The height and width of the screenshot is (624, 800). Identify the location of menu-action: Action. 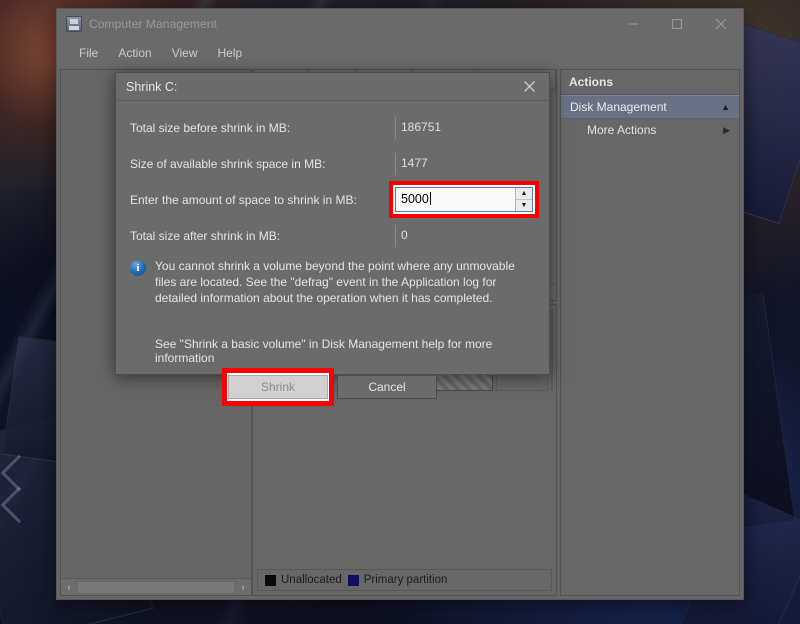
(134, 53).